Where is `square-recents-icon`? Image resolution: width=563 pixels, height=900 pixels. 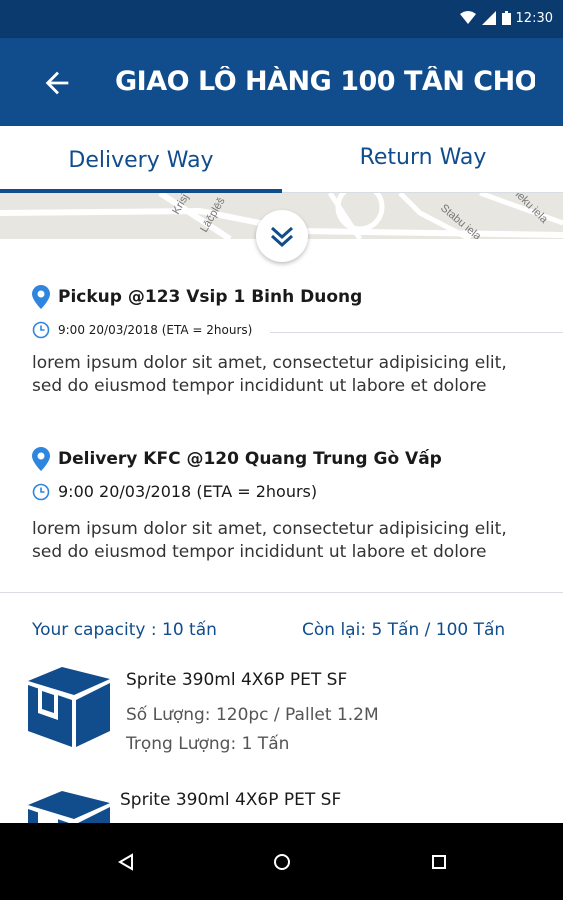 square-recents-icon is located at coordinates (439, 862).